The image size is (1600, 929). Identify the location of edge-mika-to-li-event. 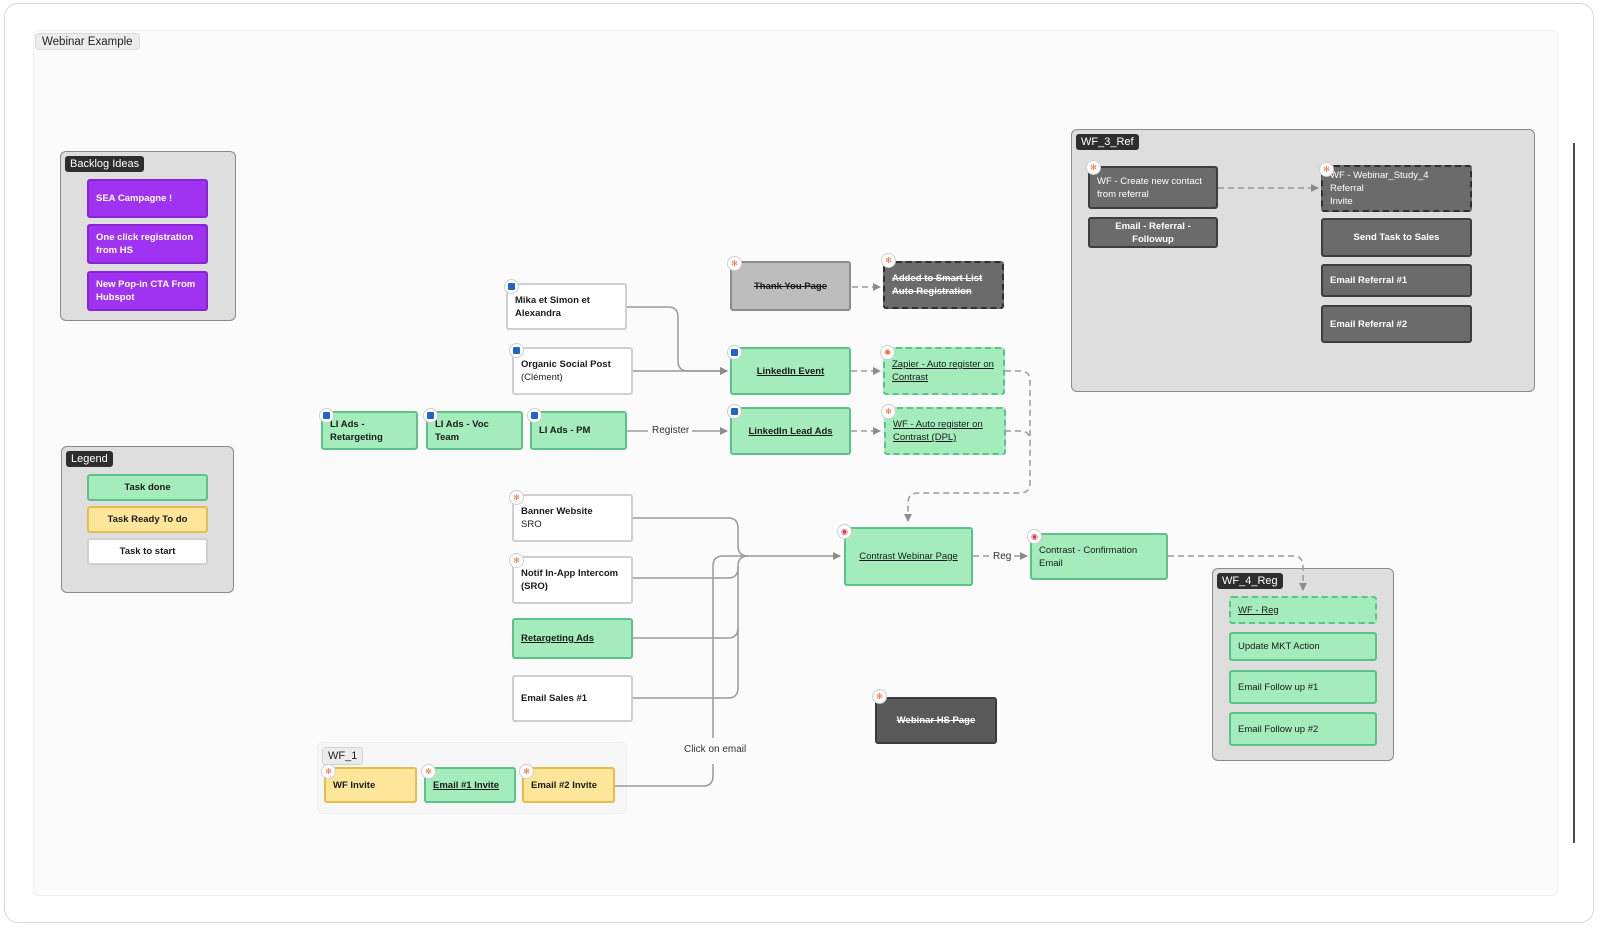
(677, 340).